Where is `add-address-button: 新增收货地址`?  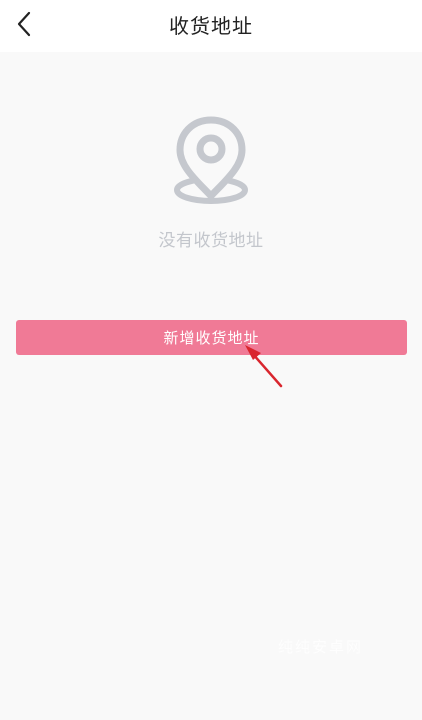 add-address-button: 新增收货地址 is located at coordinates (211, 337).